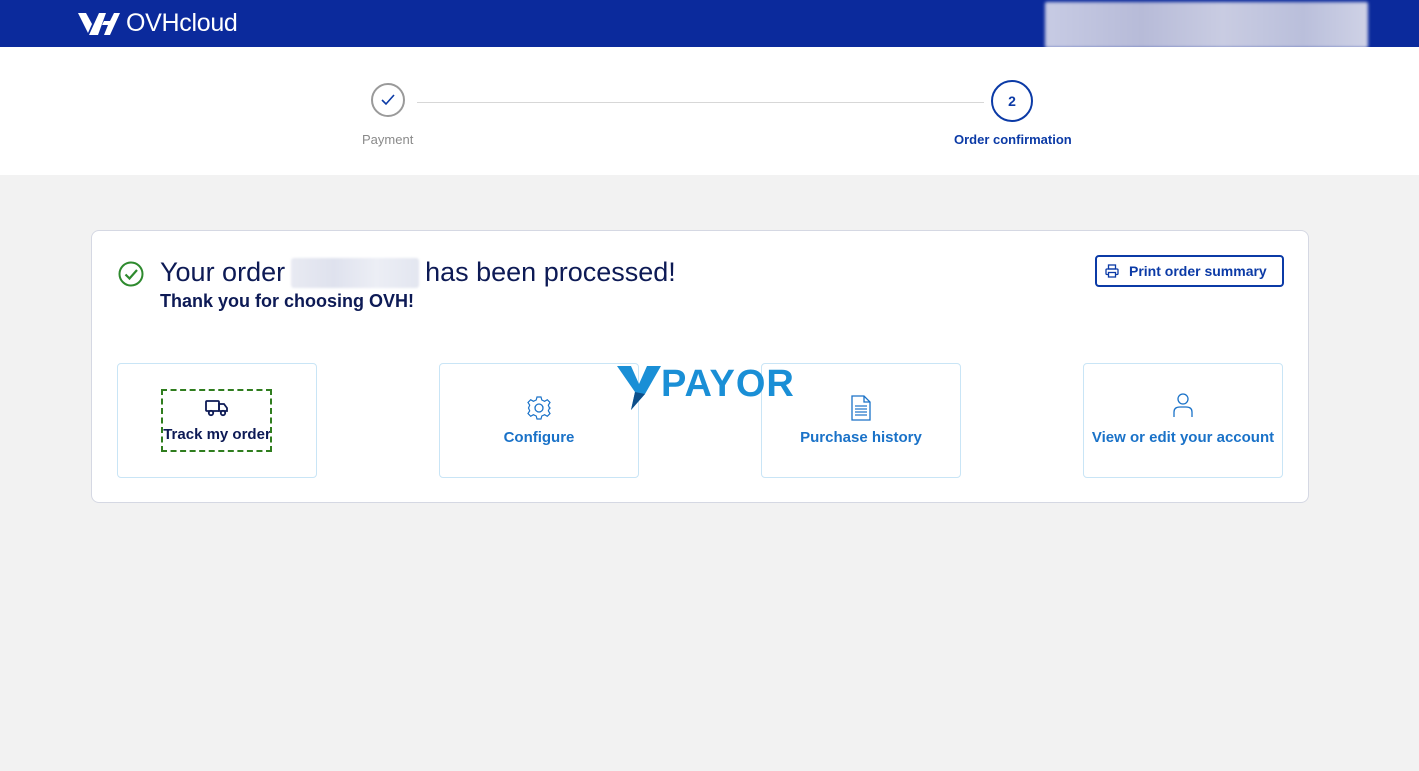  Describe the element at coordinates (287, 301) in the screenshot. I see `thank-you-subtitle: Thank you for choosing OVH!` at that location.